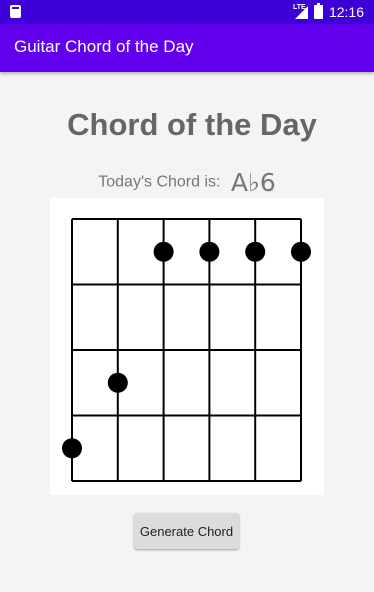 The height and width of the screenshot is (592, 374). What do you see at coordinates (192, 124) in the screenshot?
I see `page-heading: Chord of the Day` at bounding box center [192, 124].